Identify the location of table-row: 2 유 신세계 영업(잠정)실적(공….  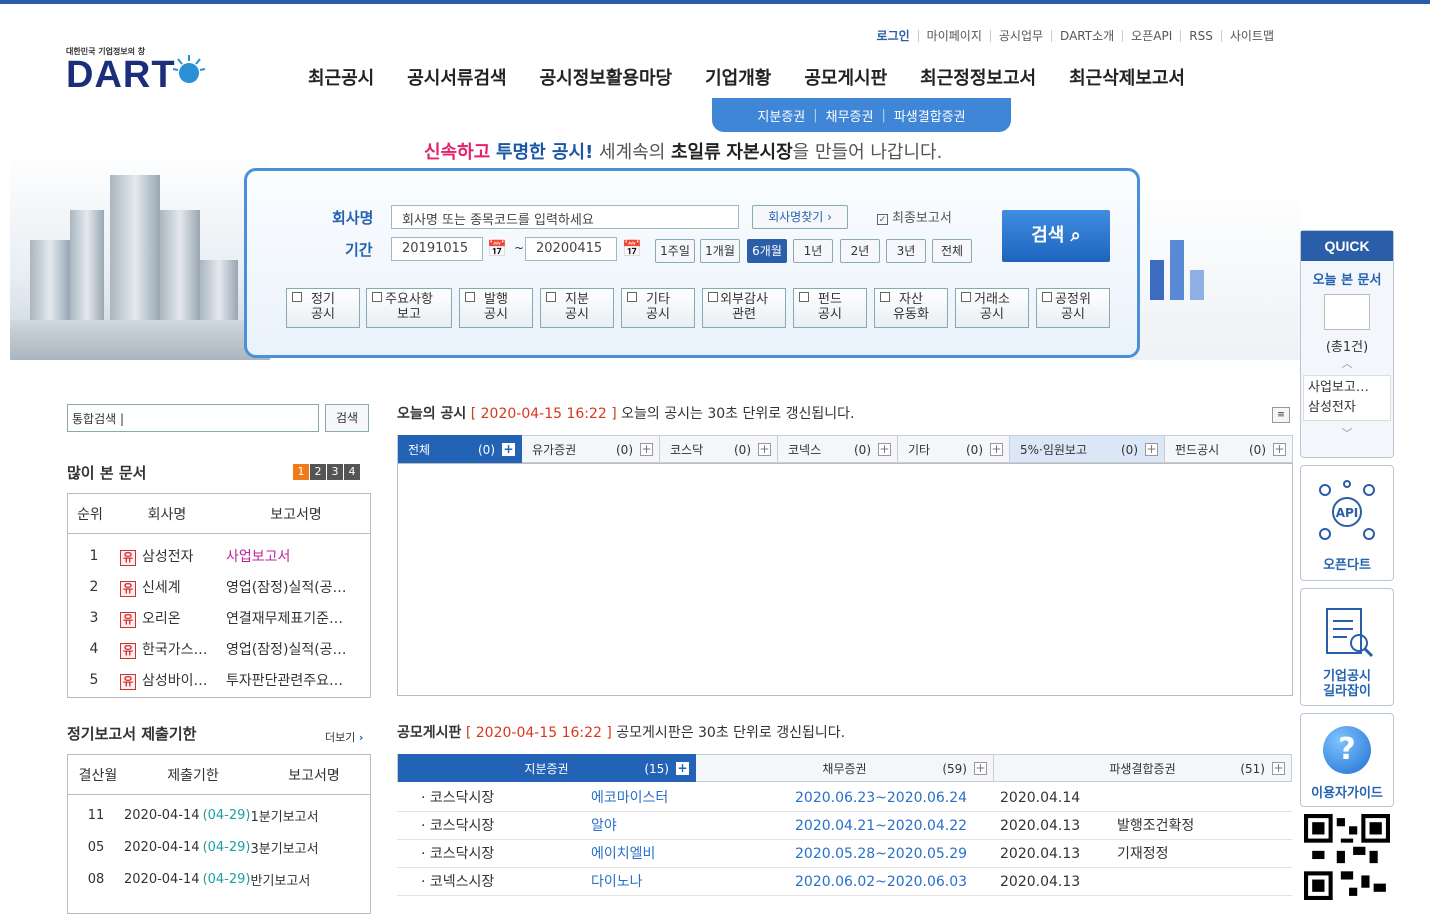
(219, 586).